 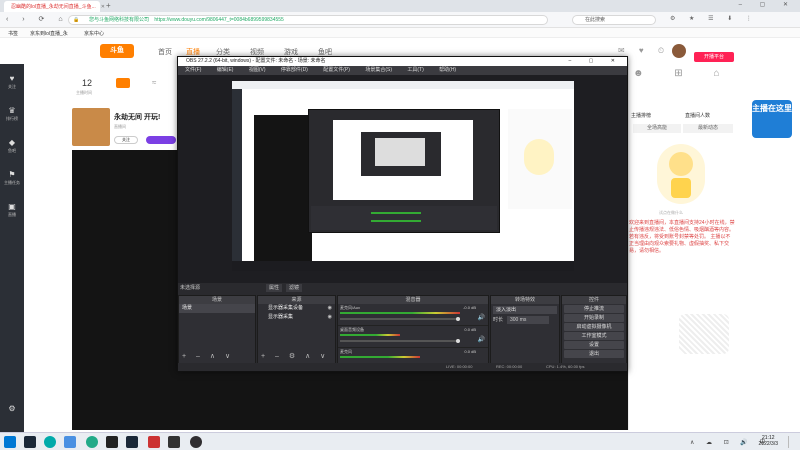 I want to click on start-icon, so click(x=10, y=442).